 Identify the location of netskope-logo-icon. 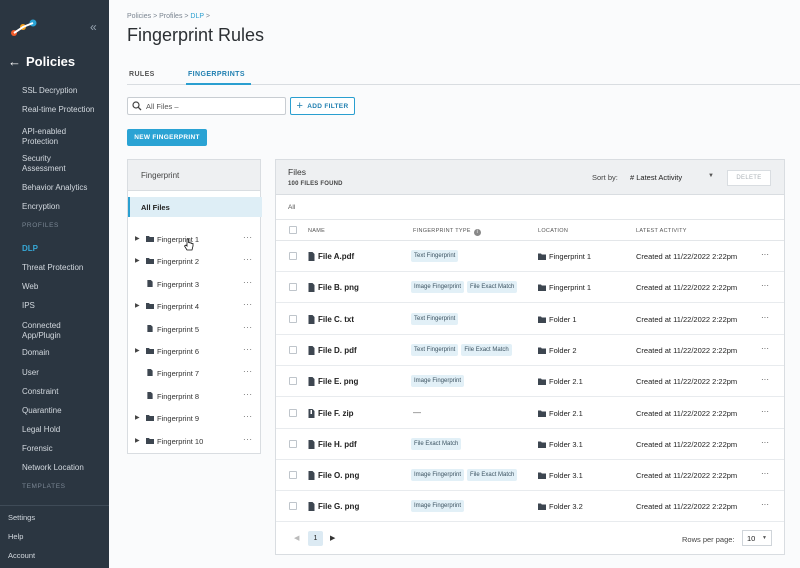
(24, 28).